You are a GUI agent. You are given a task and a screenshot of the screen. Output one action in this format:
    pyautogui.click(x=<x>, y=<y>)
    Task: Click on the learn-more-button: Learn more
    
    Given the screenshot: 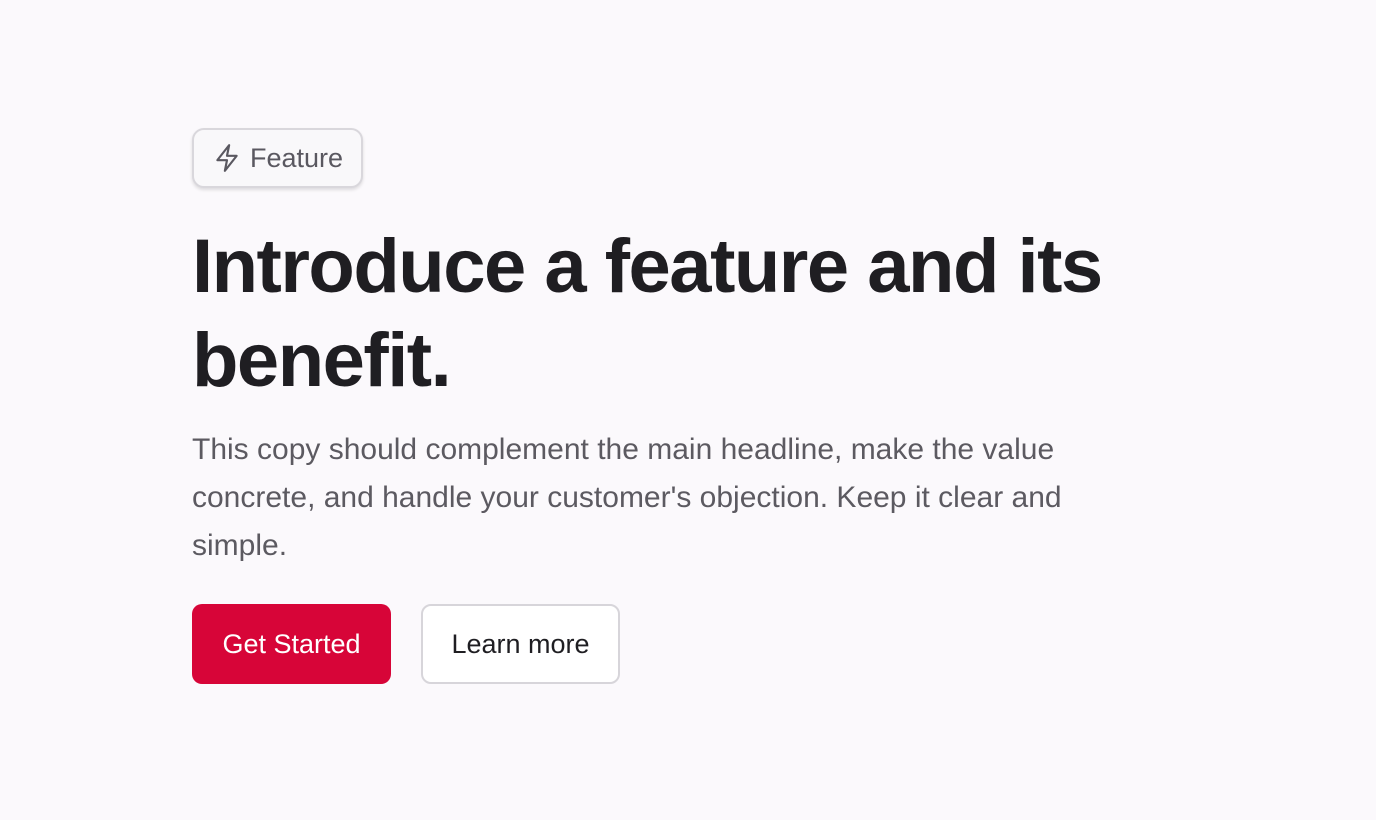 What is the action you would take?
    pyautogui.click(x=520, y=644)
    